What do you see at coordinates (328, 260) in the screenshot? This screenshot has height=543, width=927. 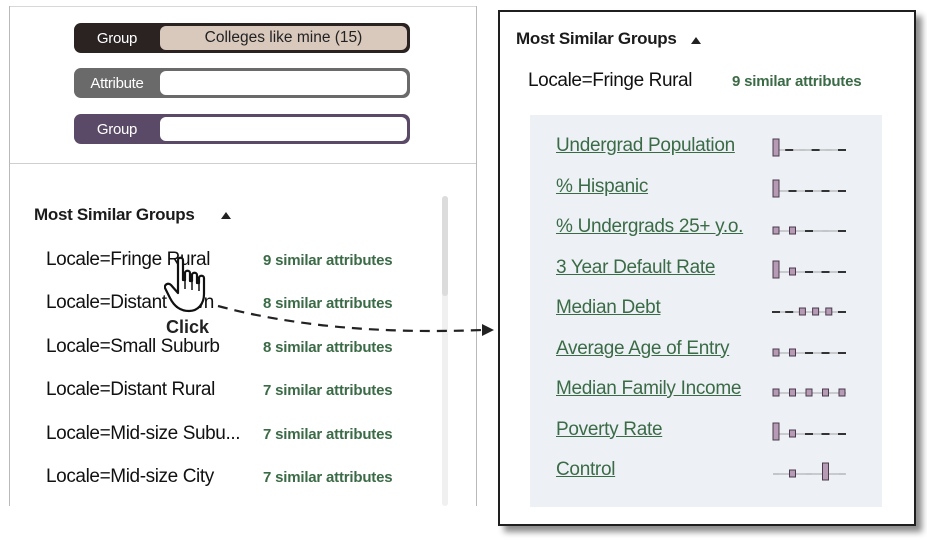 I see `similar-count: 9 similar attributes` at bounding box center [328, 260].